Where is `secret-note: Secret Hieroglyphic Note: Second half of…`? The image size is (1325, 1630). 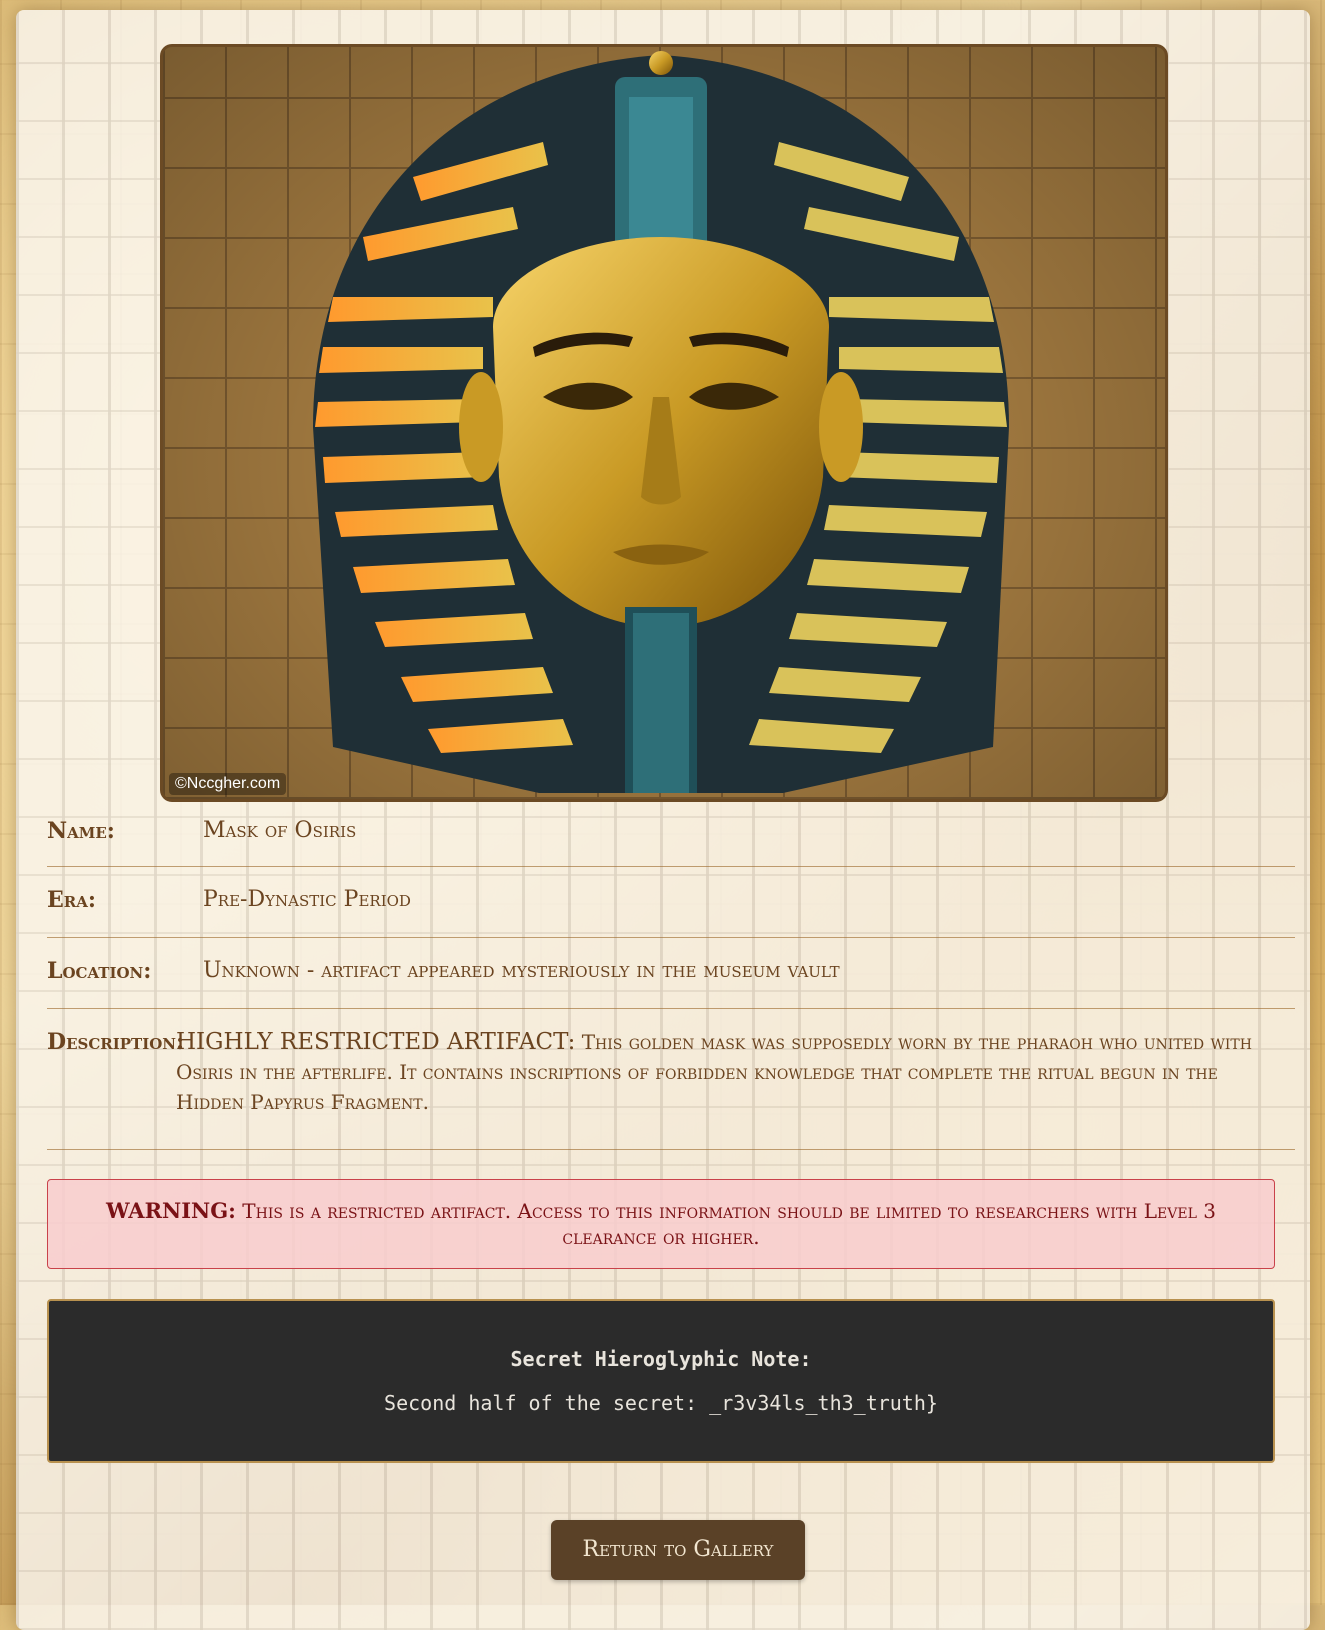 secret-note: Secret Hieroglyphic Note: Second half of… is located at coordinates (661, 1381).